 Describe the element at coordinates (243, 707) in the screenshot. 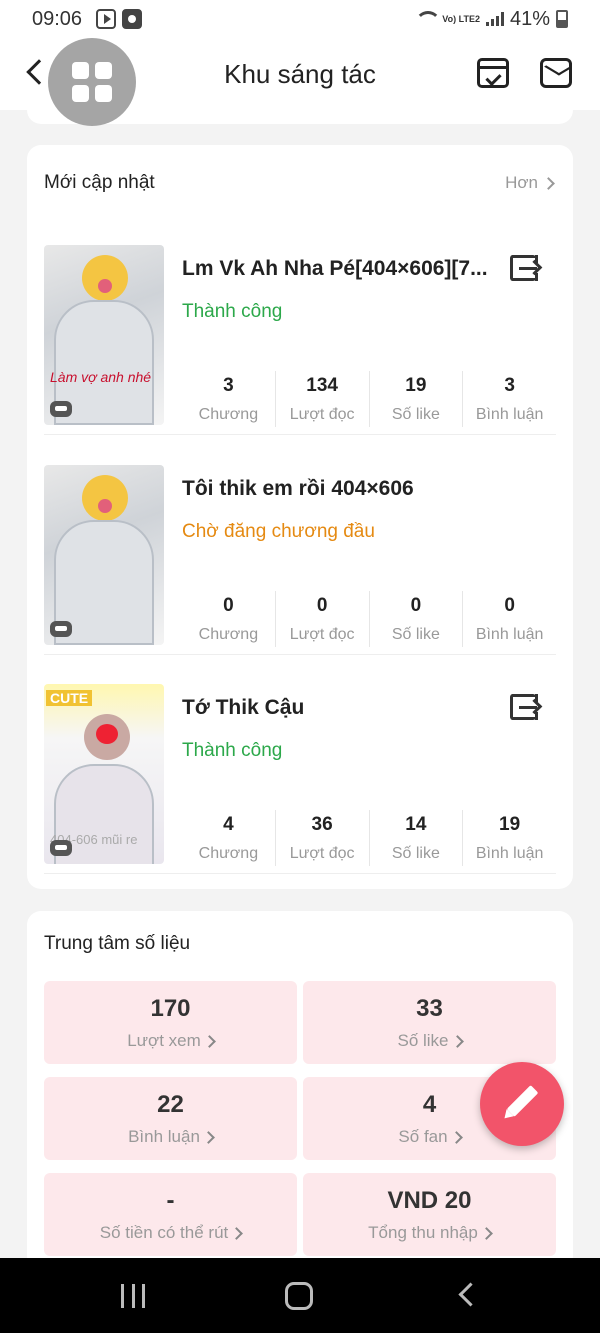

I see `story-title: Tớ Thik Cậu` at that location.